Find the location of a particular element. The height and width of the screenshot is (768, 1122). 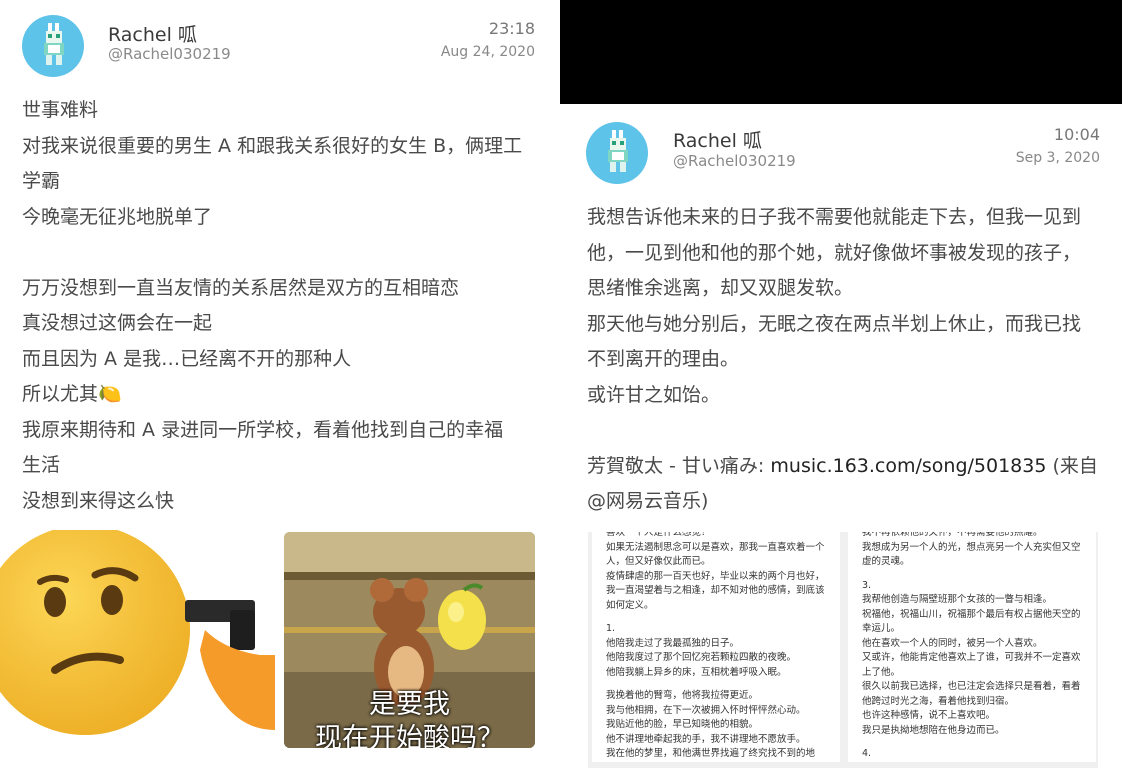

doc-line: 1. is located at coordinates (611, 628).